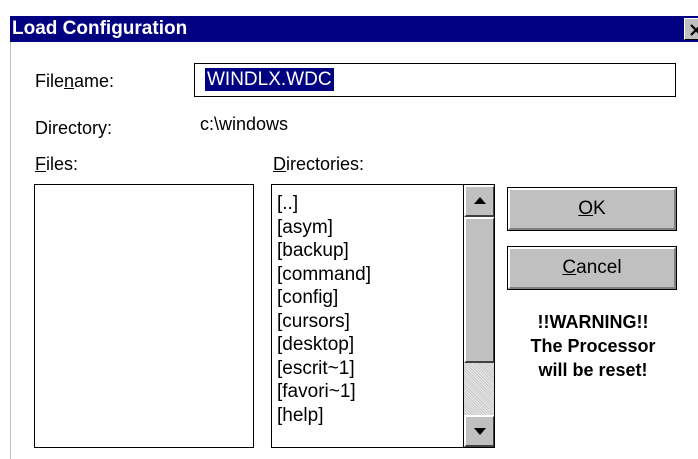  What do you see at coordinates (435, 80) in the screenshot?
I see `filename-input: WINDLX.WDC` at bounding box center [435, 80].